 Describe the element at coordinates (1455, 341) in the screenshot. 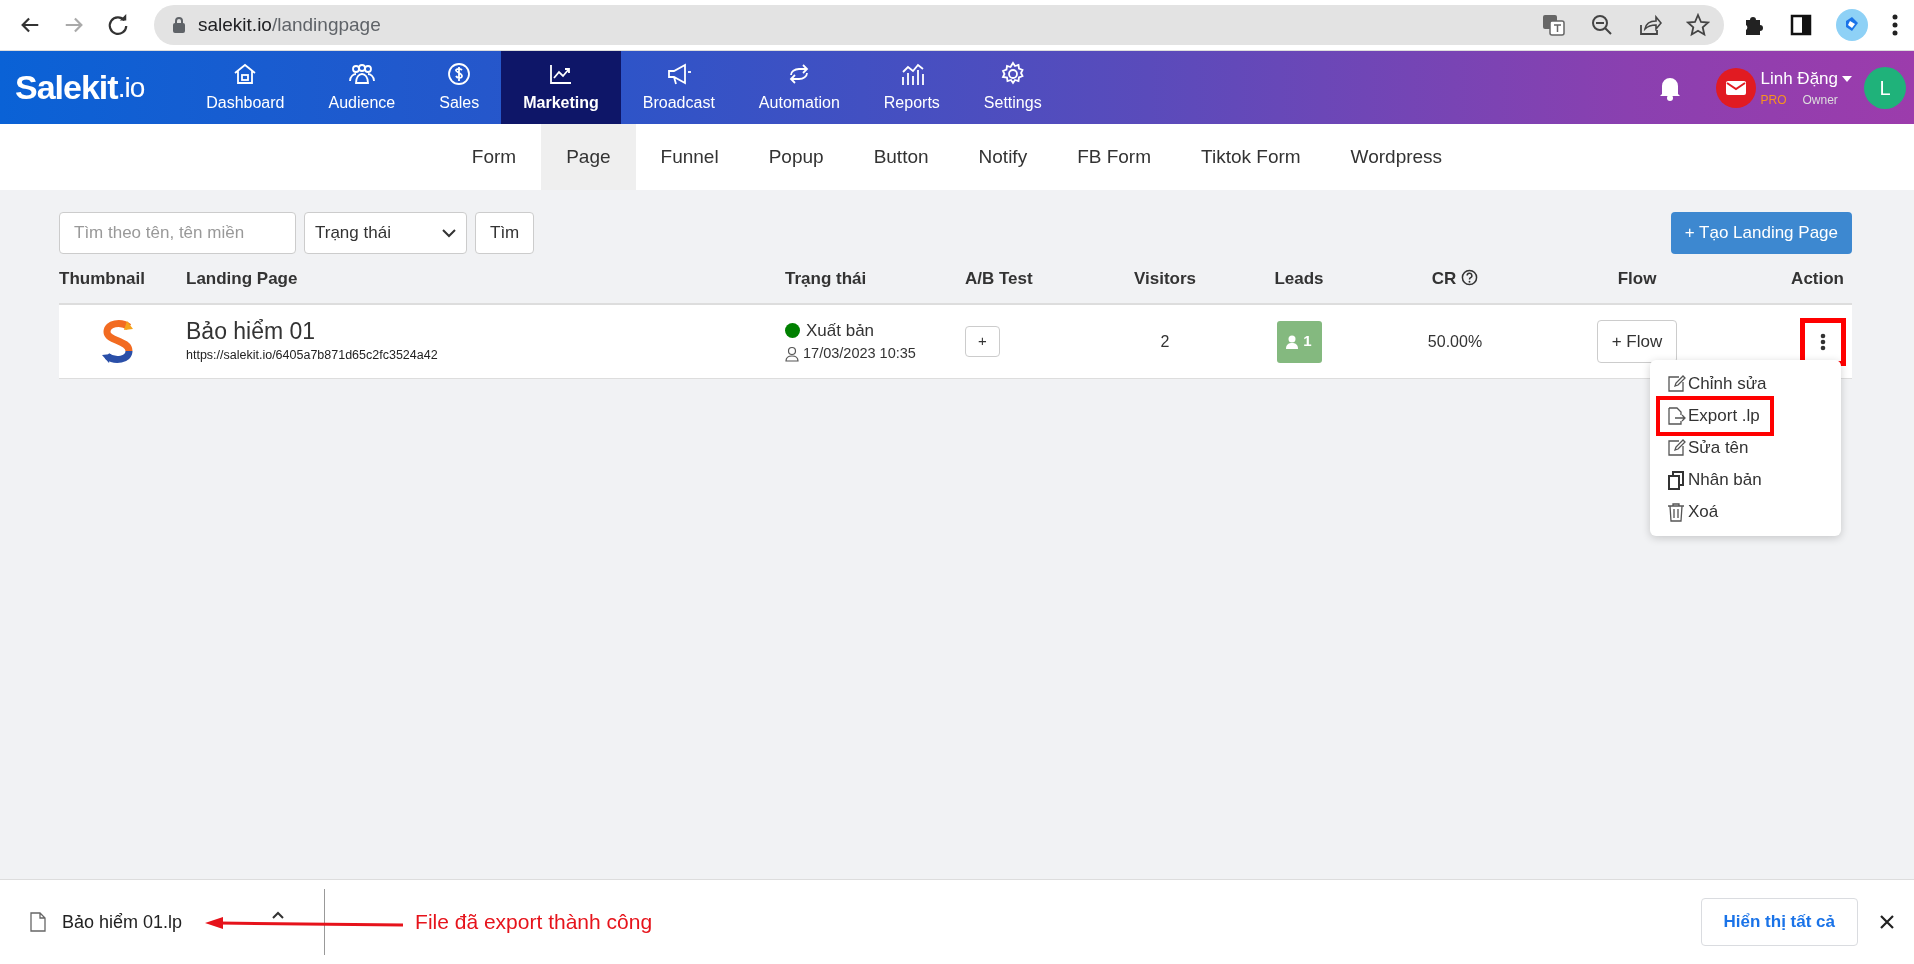

I see `conversion-rate: 50.00%` at that location.